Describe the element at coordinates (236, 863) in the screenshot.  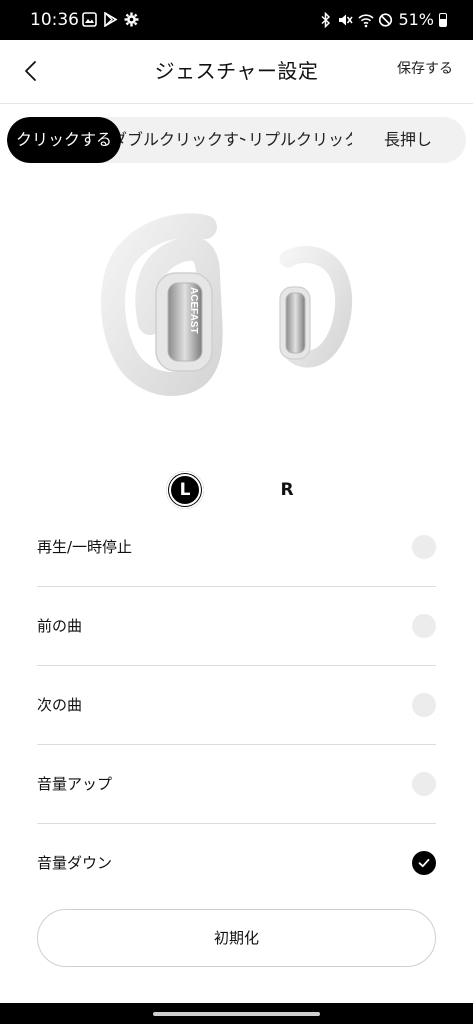
I see `option-volume-down: 音量ダウン` at that location.